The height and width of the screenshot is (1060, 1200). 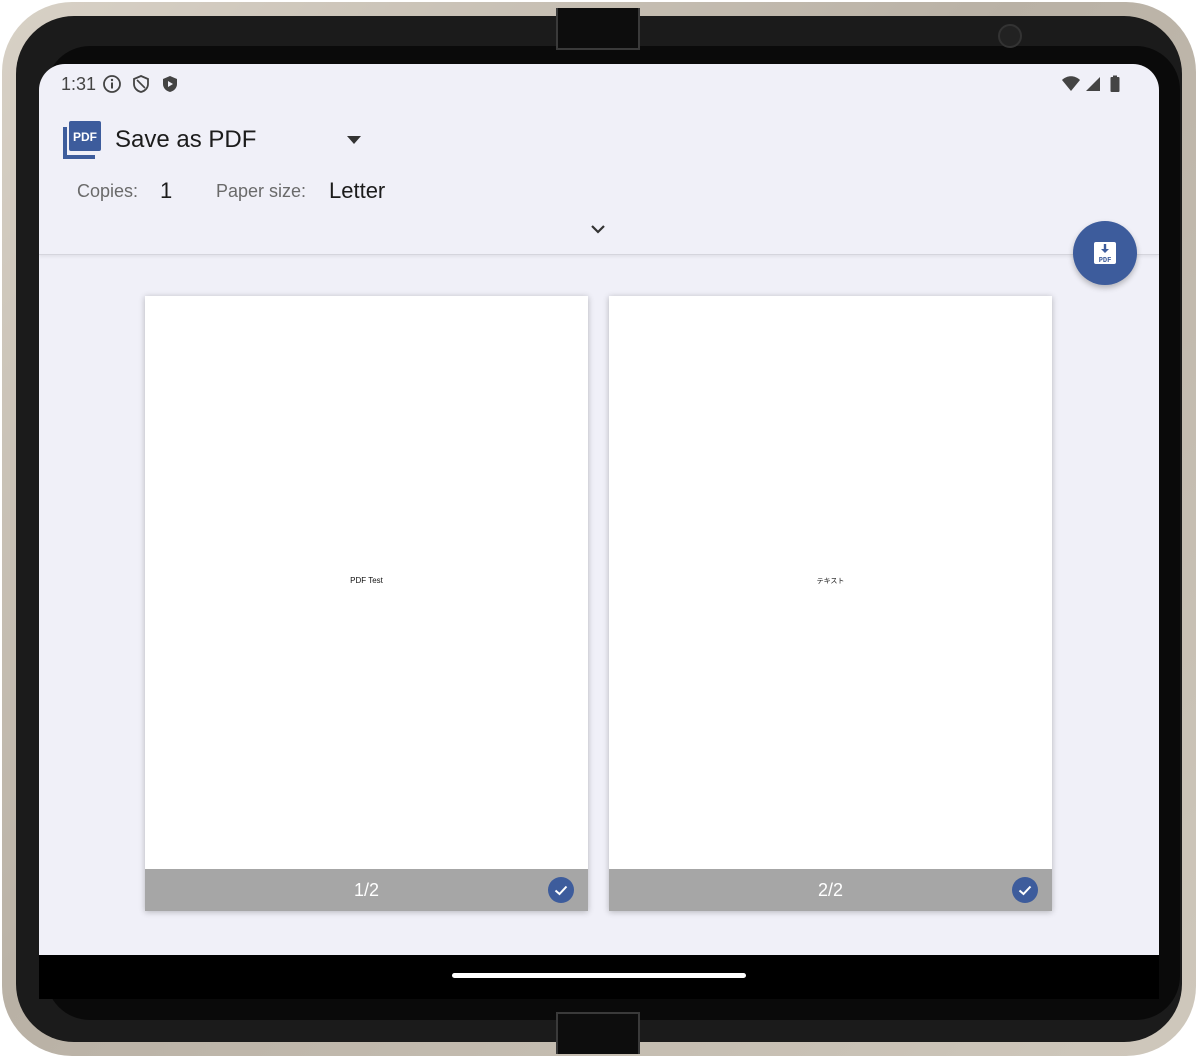 What do you see at coordinates (357, 191) in the screenshot?
I see `paper-size-value: Letter` at bounding box center [357, 191].